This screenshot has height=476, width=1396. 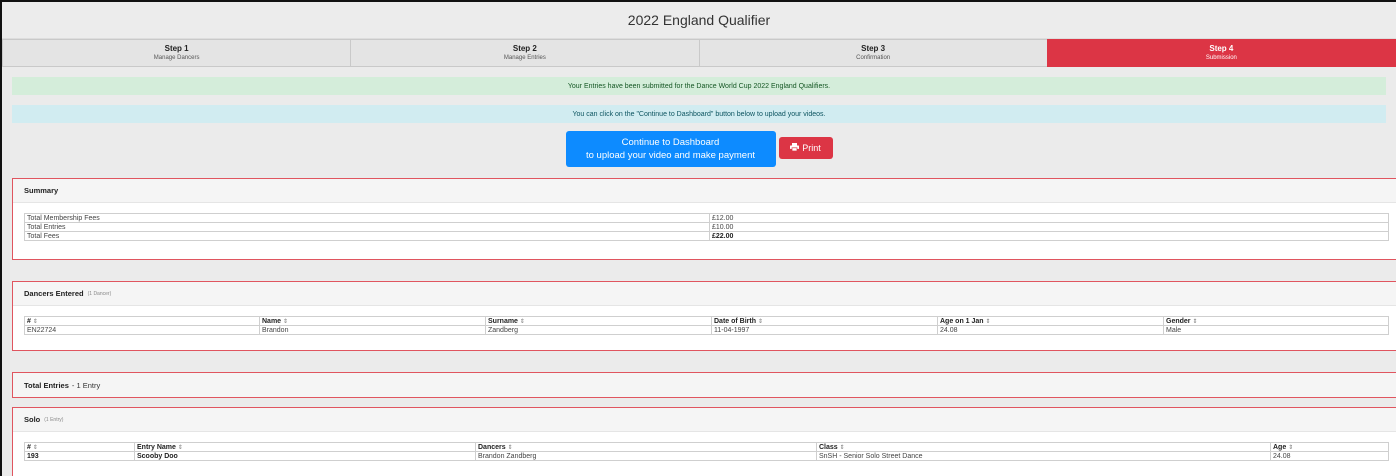 What do you see at coordinates (811, 148) in the screenshot?
I see `print-label: Print` at bounding box center [811, 148].